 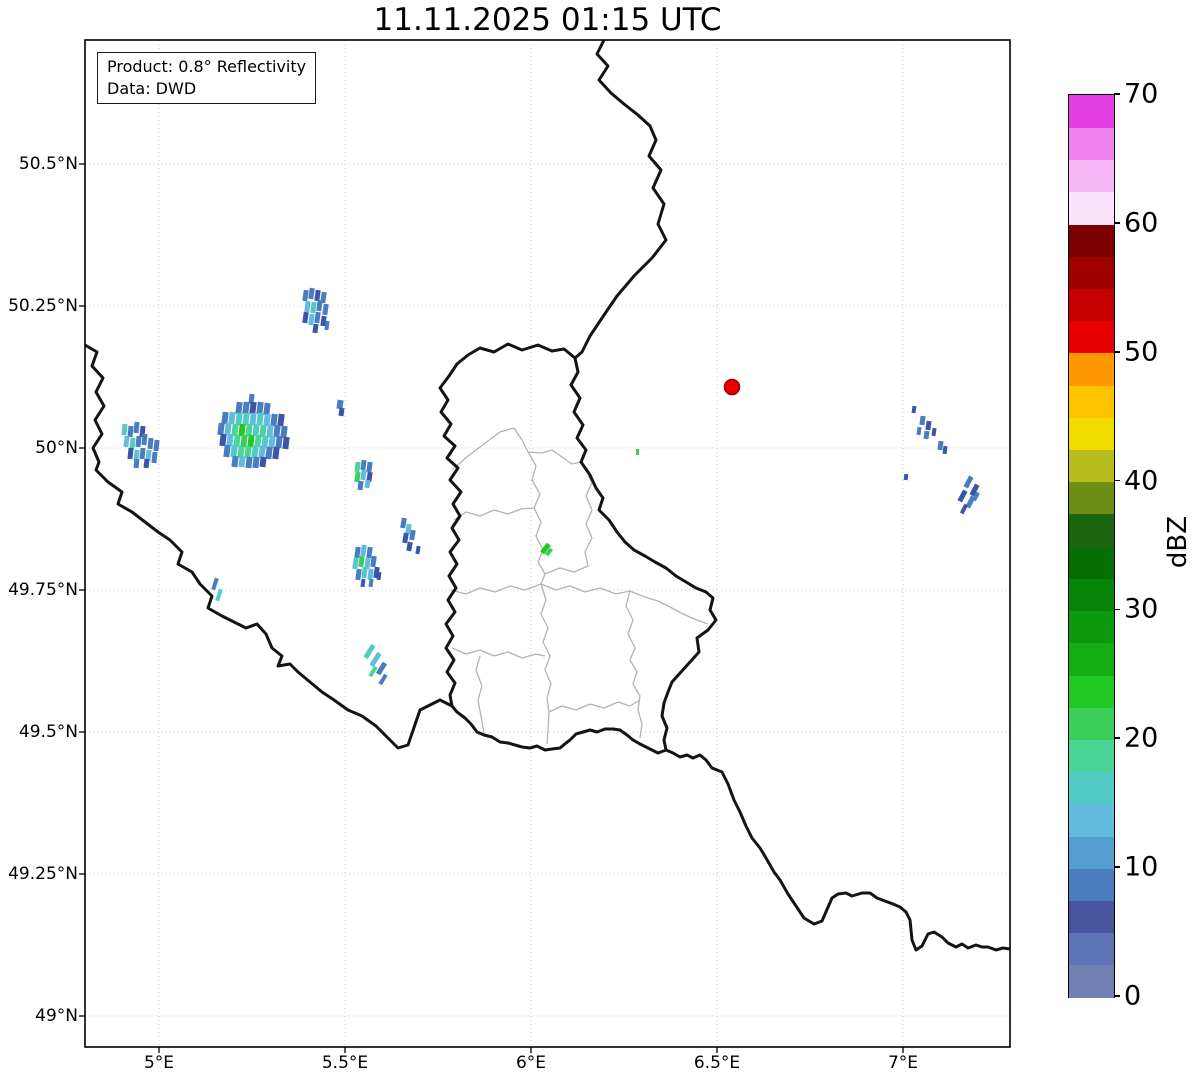 I want to click on colorbar-axis-label: dBZ, so click(x=1178, y=542).